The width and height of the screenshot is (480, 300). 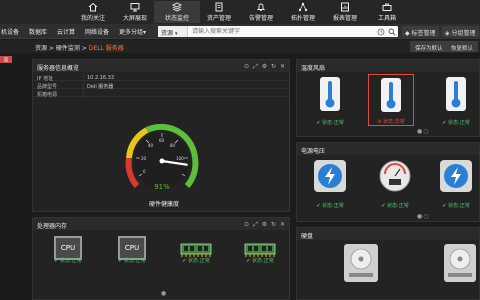 What do you see at coordinates (134, 18) in the screenshot?
I see `nav-label: 大屏展现` at bounding box center [134, 18].